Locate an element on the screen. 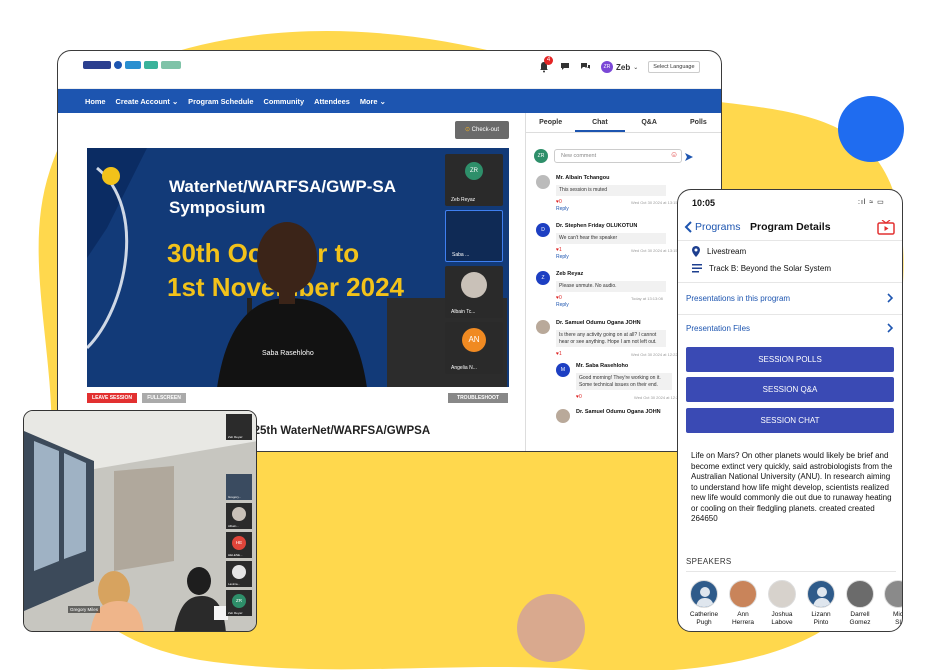  tan-dot-decoration is located at coordinates (551, 628).